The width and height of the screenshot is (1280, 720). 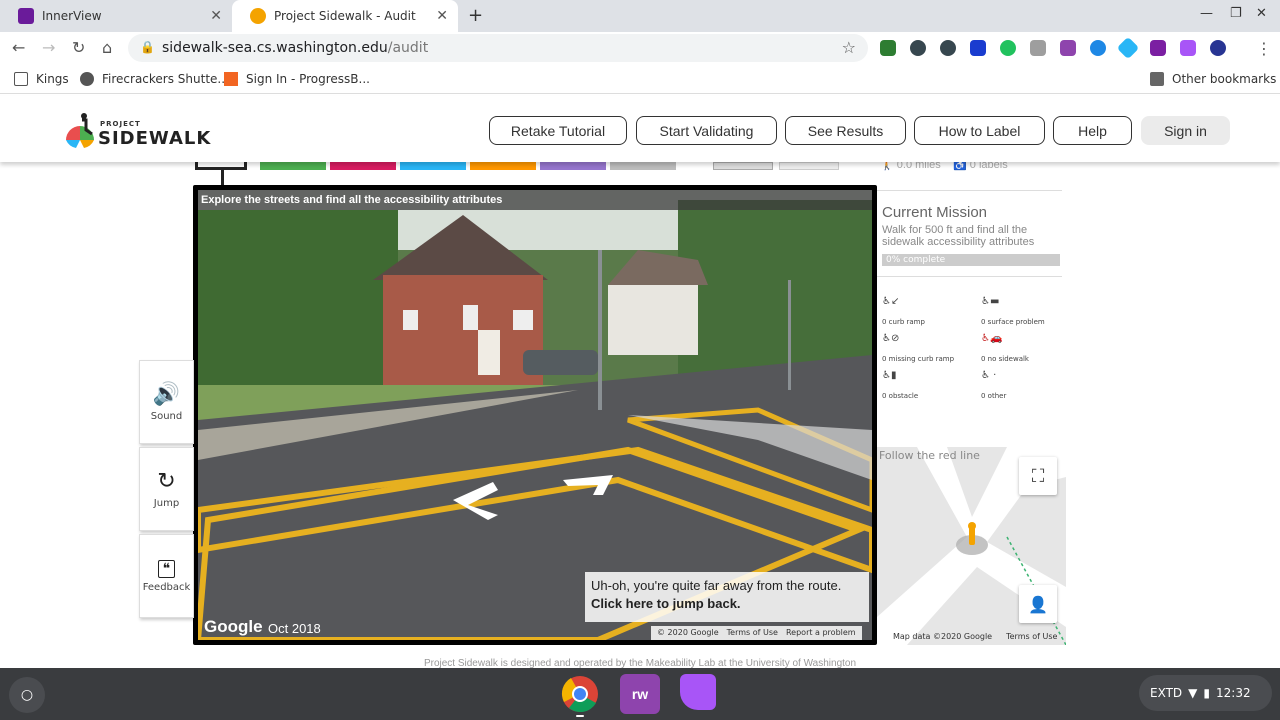 I want to click on no-sidewalk-icon: ♿🚗, so click(x=992, y=338).